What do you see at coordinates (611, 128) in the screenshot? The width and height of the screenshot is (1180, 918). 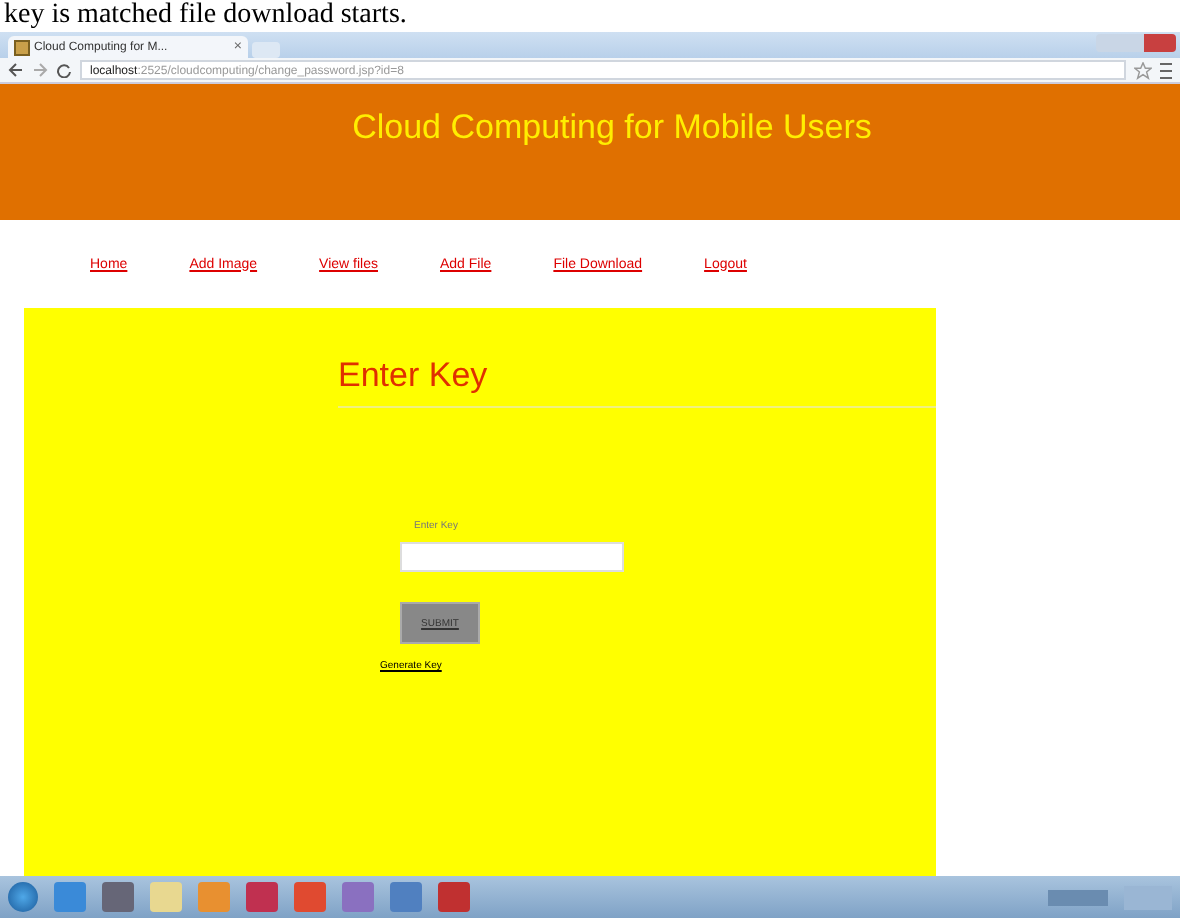 I see `site-title: Cloud Computing for Mobile Users` at bounding box center [611, 128].